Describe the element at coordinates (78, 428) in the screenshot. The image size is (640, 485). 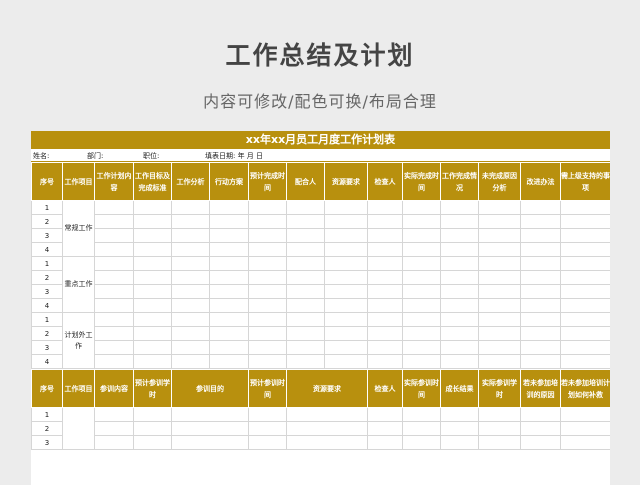
I see `category-cell` at that location.